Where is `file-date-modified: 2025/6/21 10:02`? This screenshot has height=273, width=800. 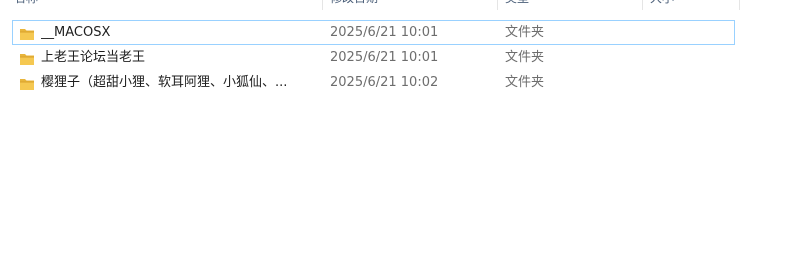 file-date-modified: 2025/6/21 10:02 is located at coordinates (384, 82).